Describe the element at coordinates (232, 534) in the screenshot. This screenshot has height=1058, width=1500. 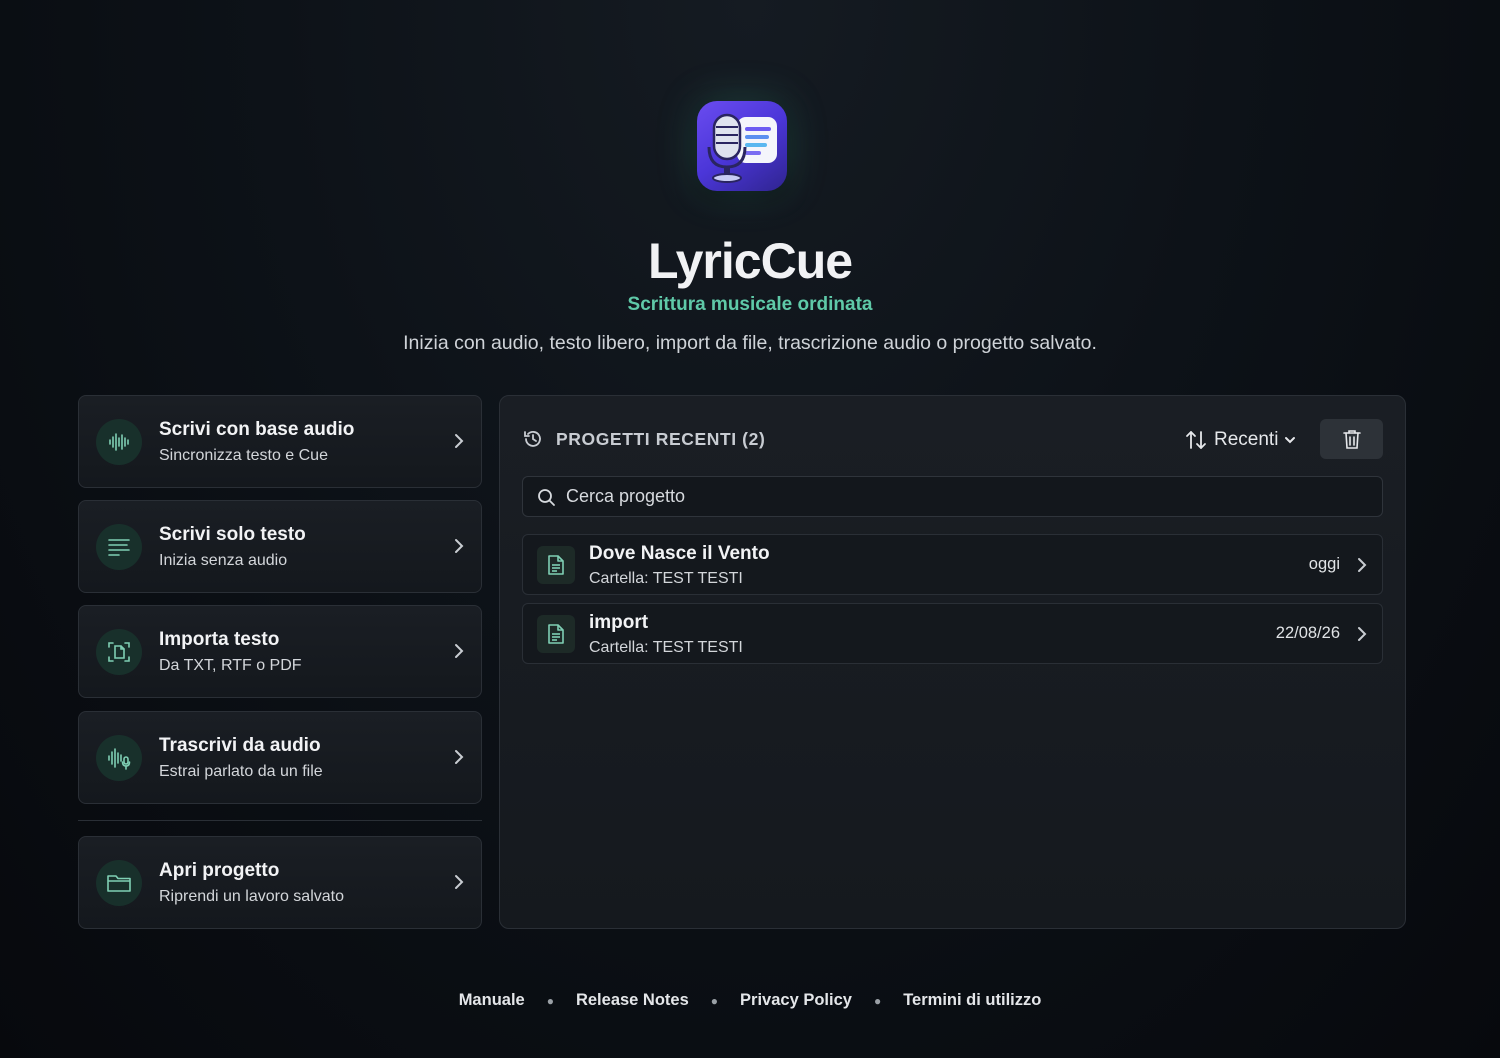
I see `action-label: Scrivi solo testo` at that location.